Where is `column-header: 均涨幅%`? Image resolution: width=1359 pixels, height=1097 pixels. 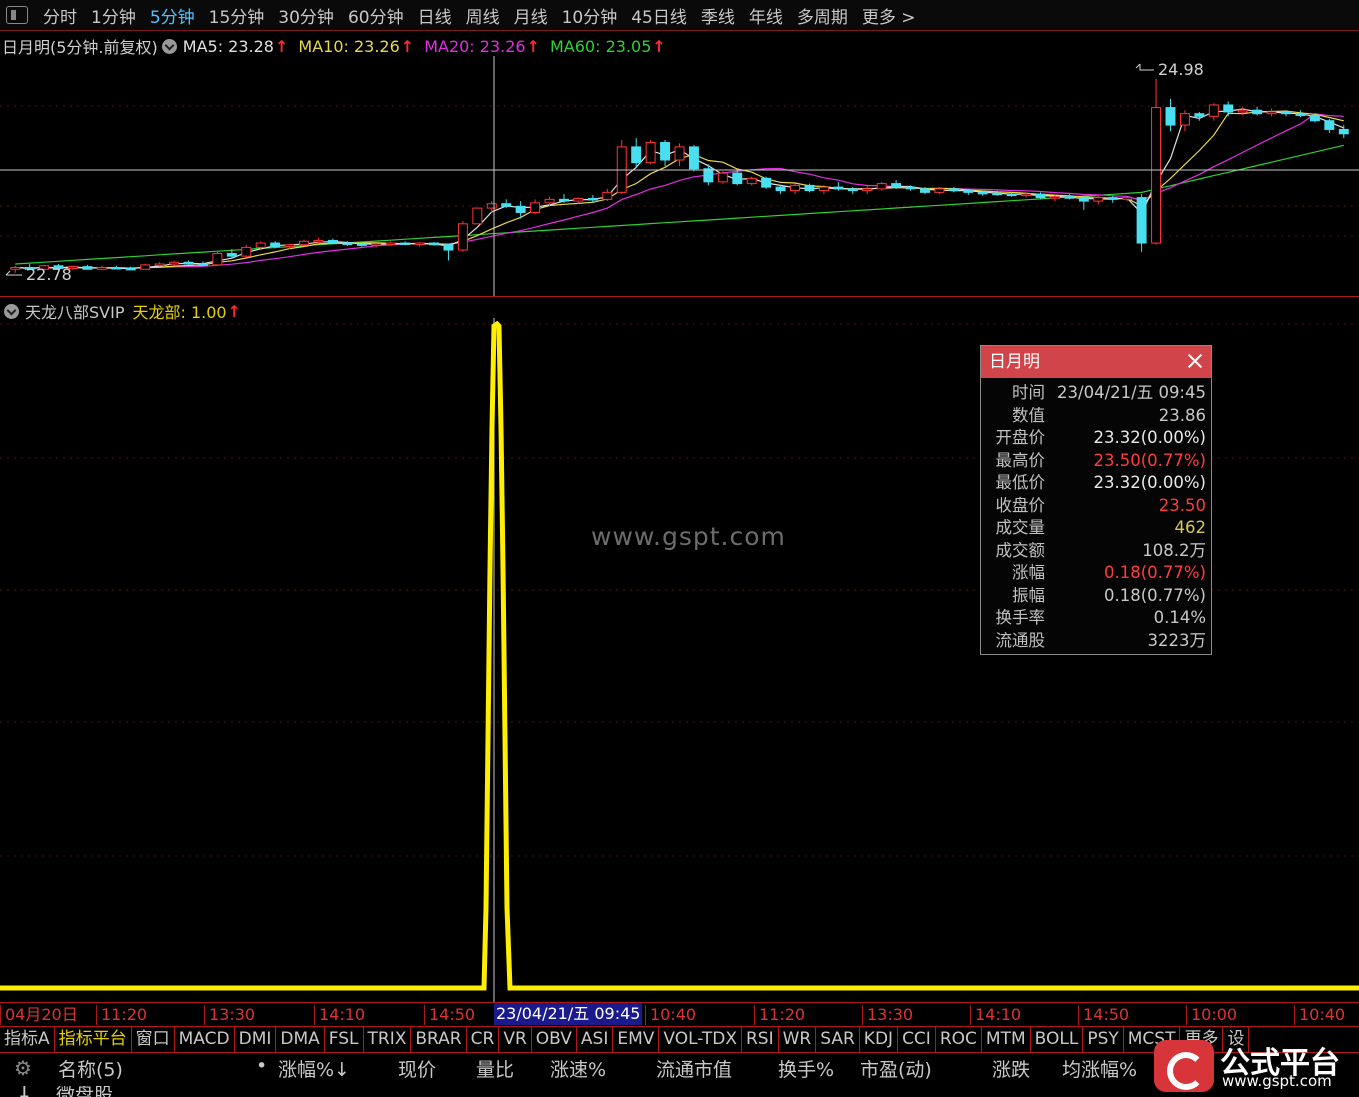 column-header: 均涨幅% is located at coordinates (1099, 1068).